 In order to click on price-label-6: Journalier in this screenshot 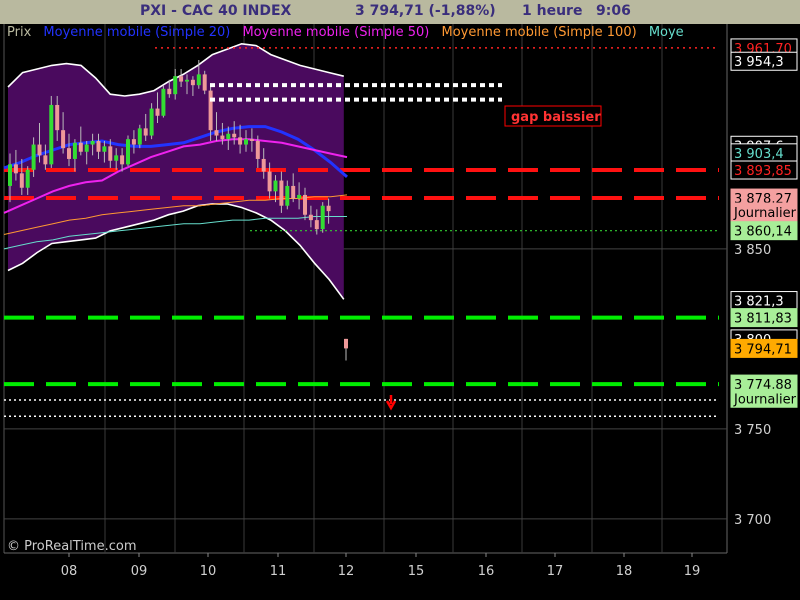, I will do `click(764, 212)`.